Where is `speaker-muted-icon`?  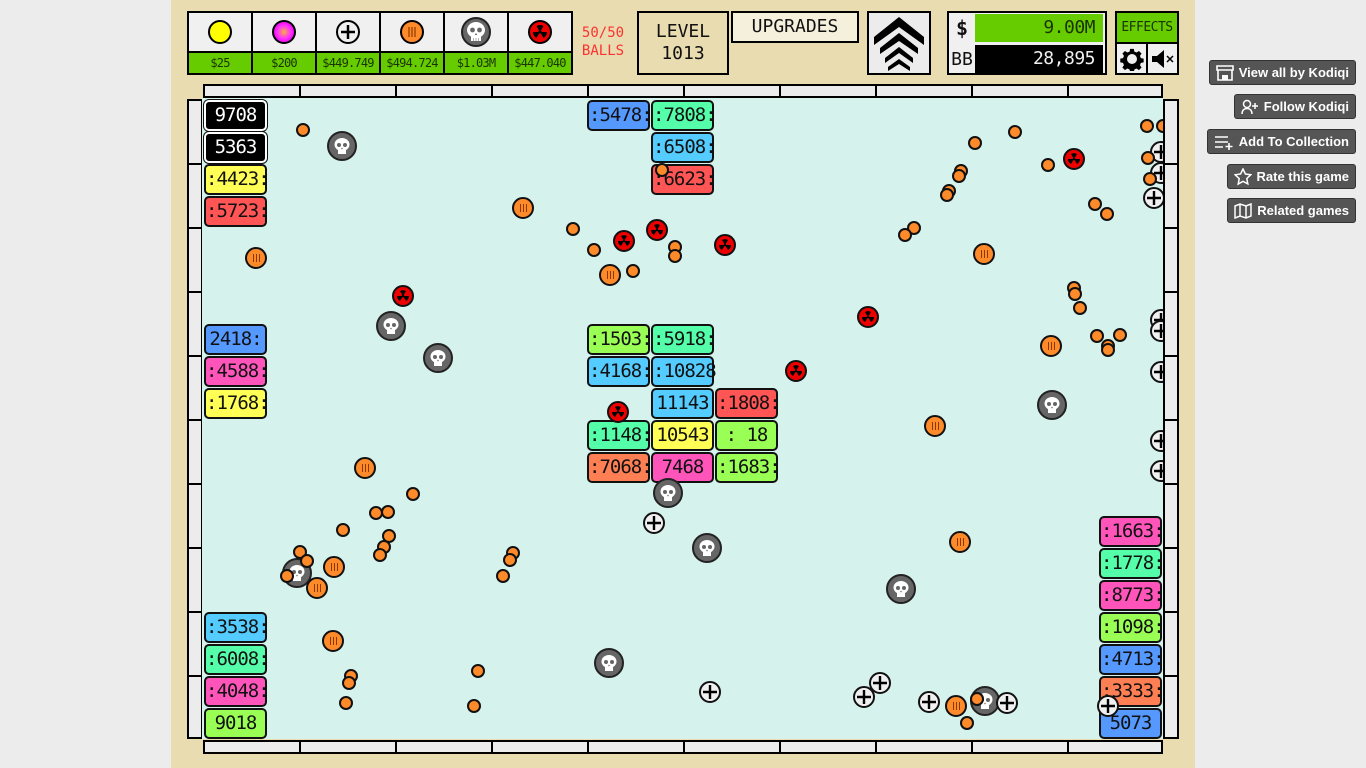
speaker-muted-icon is located at coordinates (1162, 58).